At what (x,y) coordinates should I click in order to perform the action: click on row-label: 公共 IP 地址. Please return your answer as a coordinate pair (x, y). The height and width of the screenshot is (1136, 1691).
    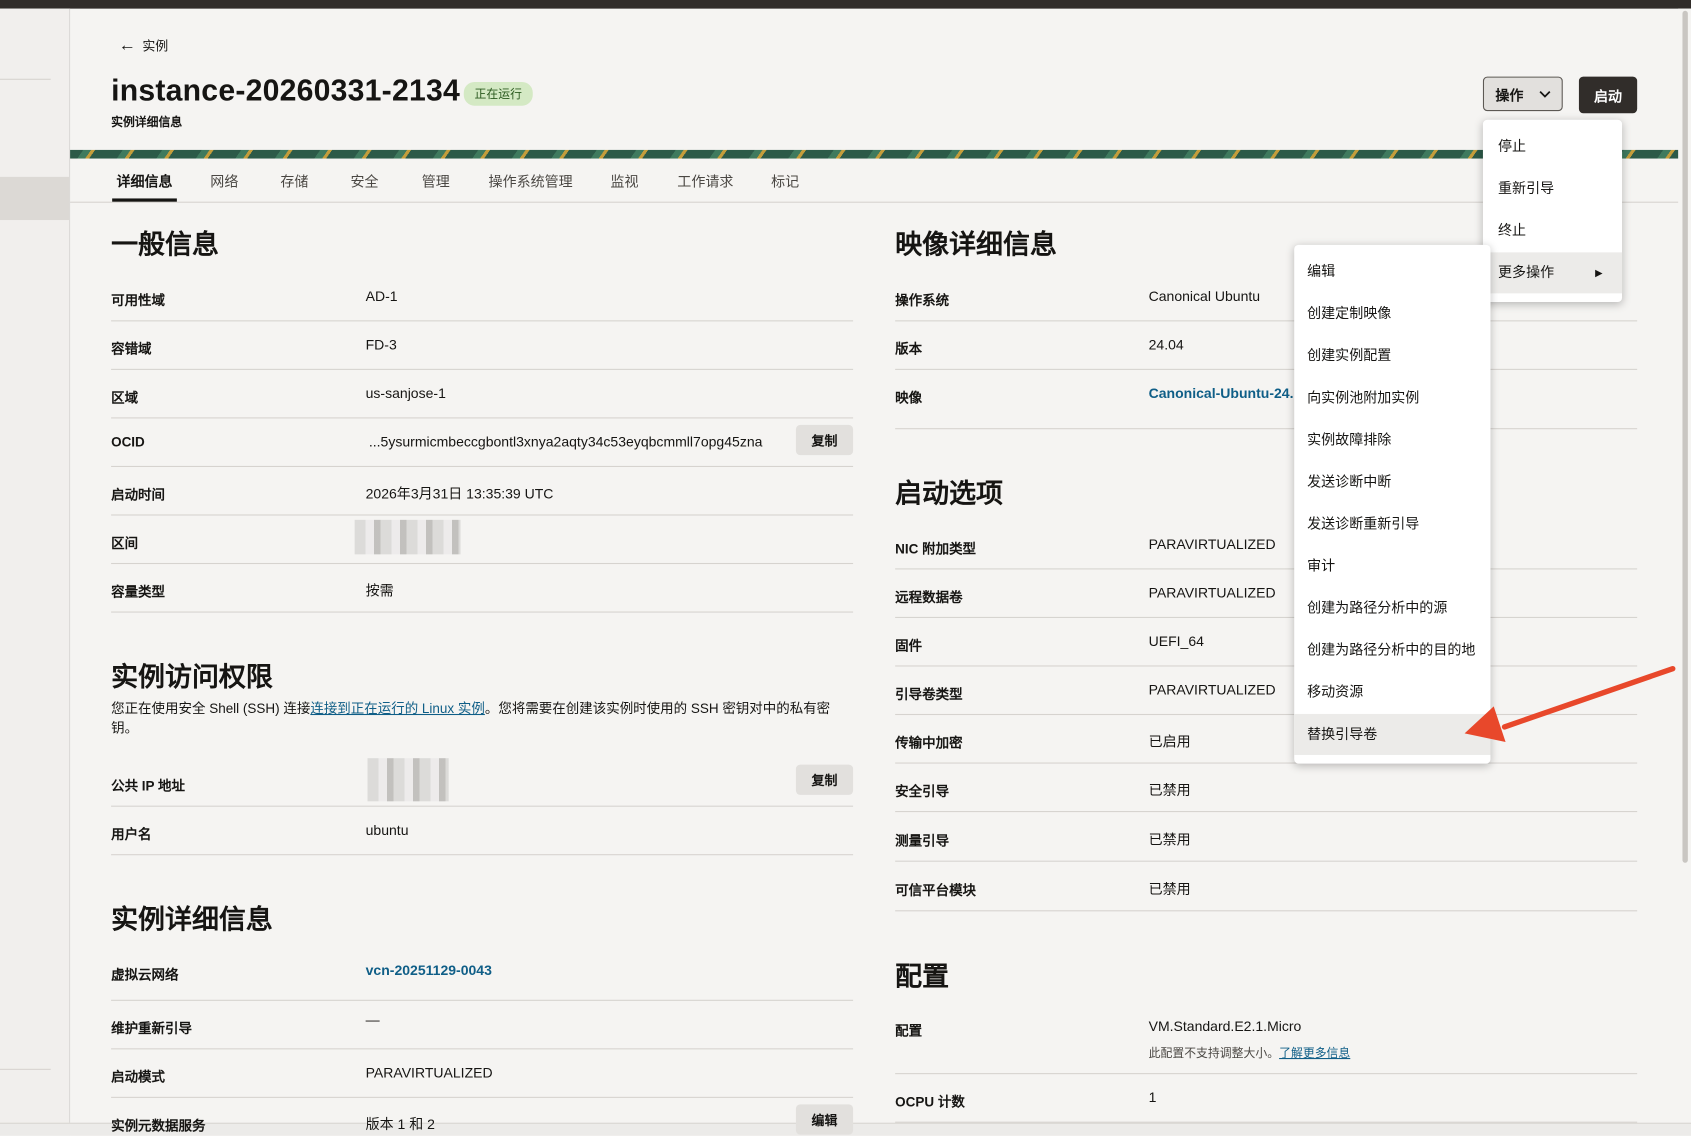
    Looking at the image, I should click on (148, 786).